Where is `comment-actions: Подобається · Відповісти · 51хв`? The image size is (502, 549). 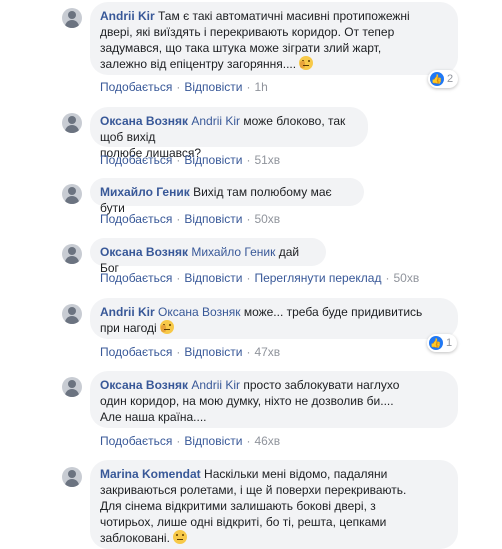
comment-actions: Подобається · Відповісти · 51хв is located at coordinates (190, 160).